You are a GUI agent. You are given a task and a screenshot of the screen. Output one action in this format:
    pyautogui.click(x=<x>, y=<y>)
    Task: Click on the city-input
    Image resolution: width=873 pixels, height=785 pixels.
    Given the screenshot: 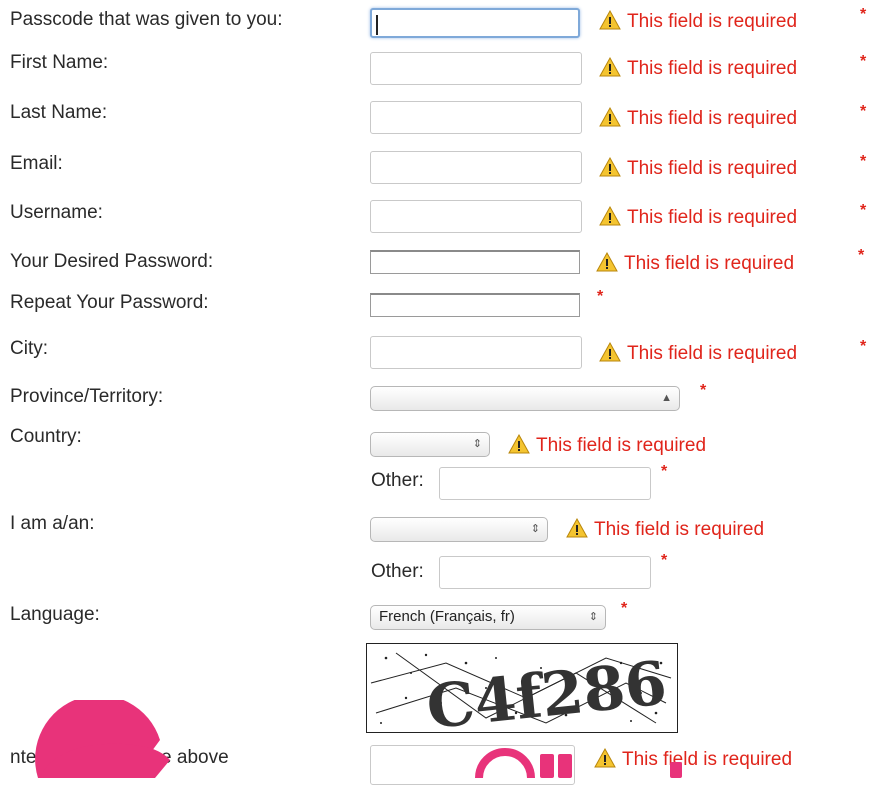 What is the action you would take?
    pyautogui.click(x=476, y=352)
    